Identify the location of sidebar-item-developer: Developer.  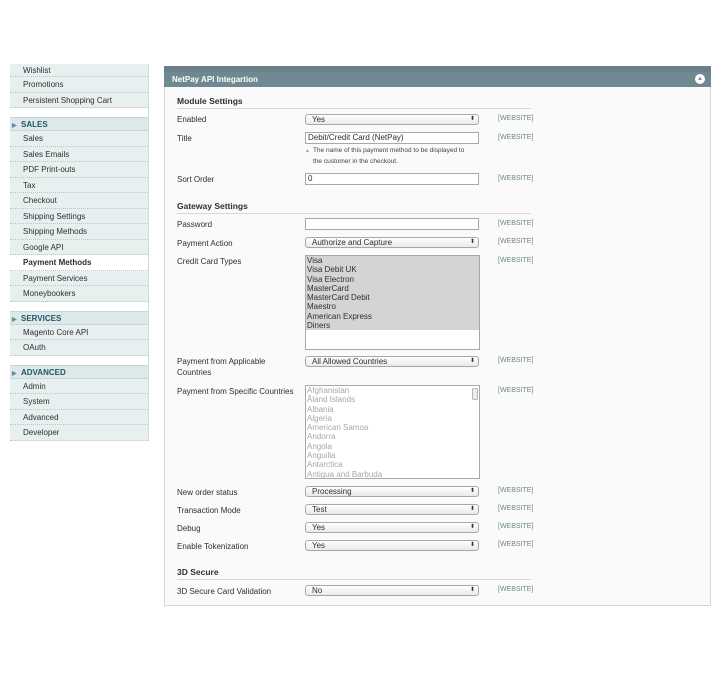
(79, 433).